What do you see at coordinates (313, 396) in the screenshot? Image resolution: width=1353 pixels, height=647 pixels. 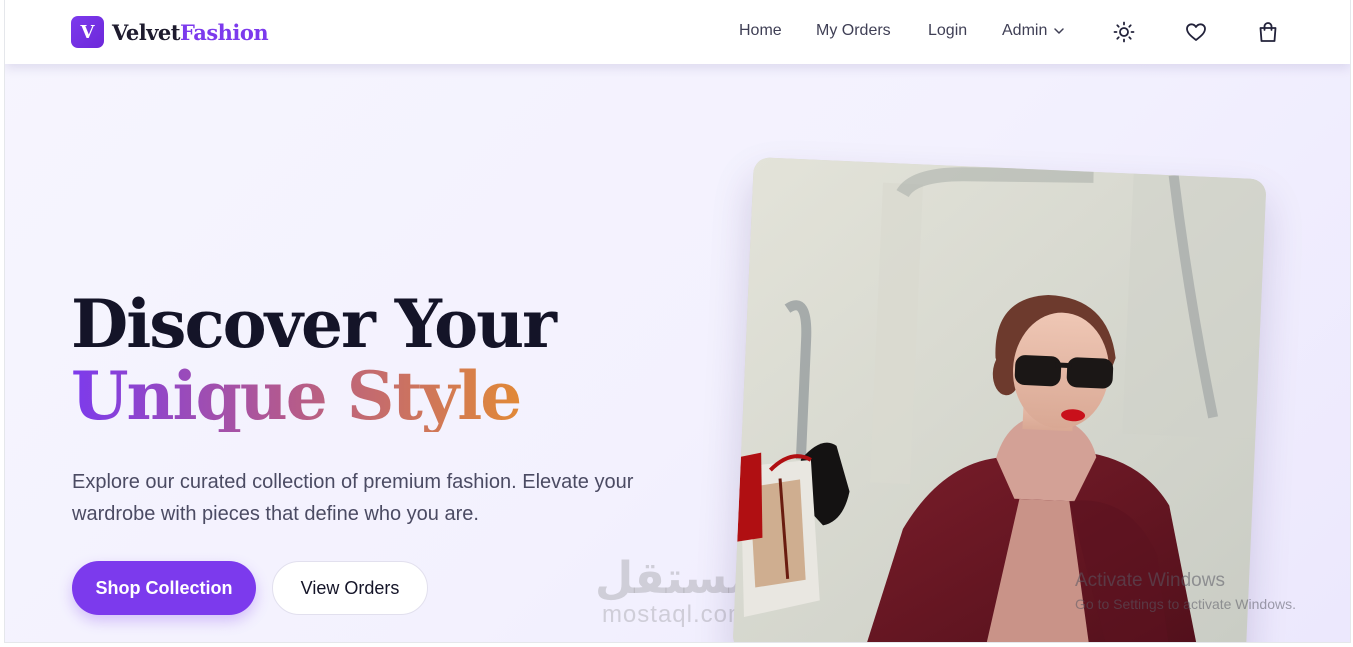 I see `hero-title-line2: Unique Style` at bounding box center [313, 396].